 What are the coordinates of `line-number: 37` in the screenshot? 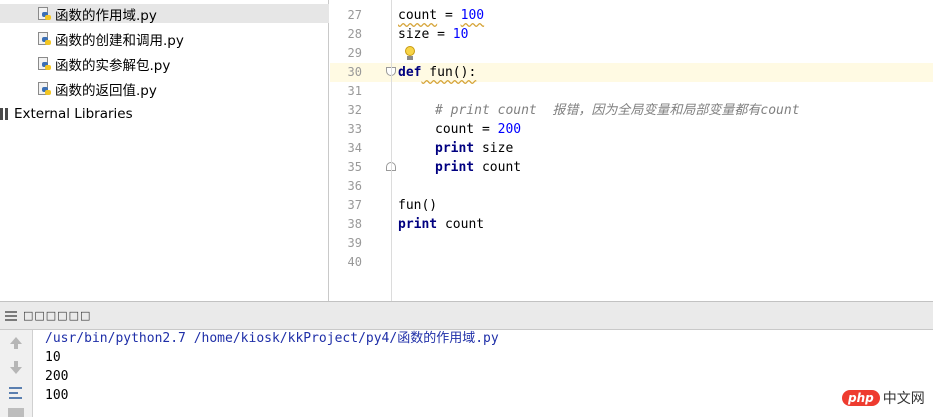 It's located at (354, 205).